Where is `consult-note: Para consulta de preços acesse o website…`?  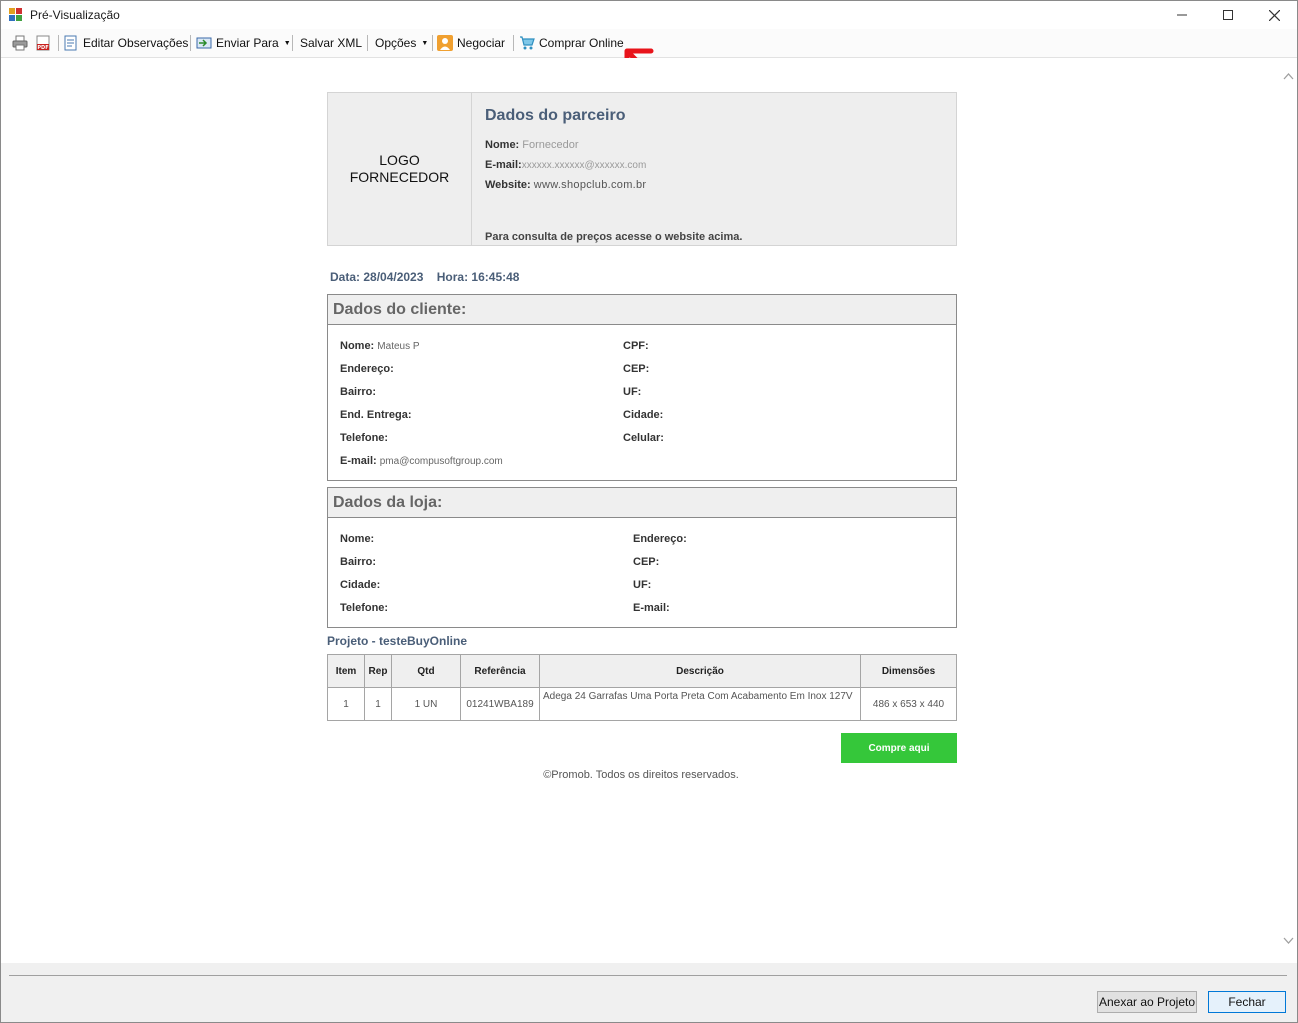 consult-note: Para consulta de preços acesse o website… is located at coordinates (614, 237).